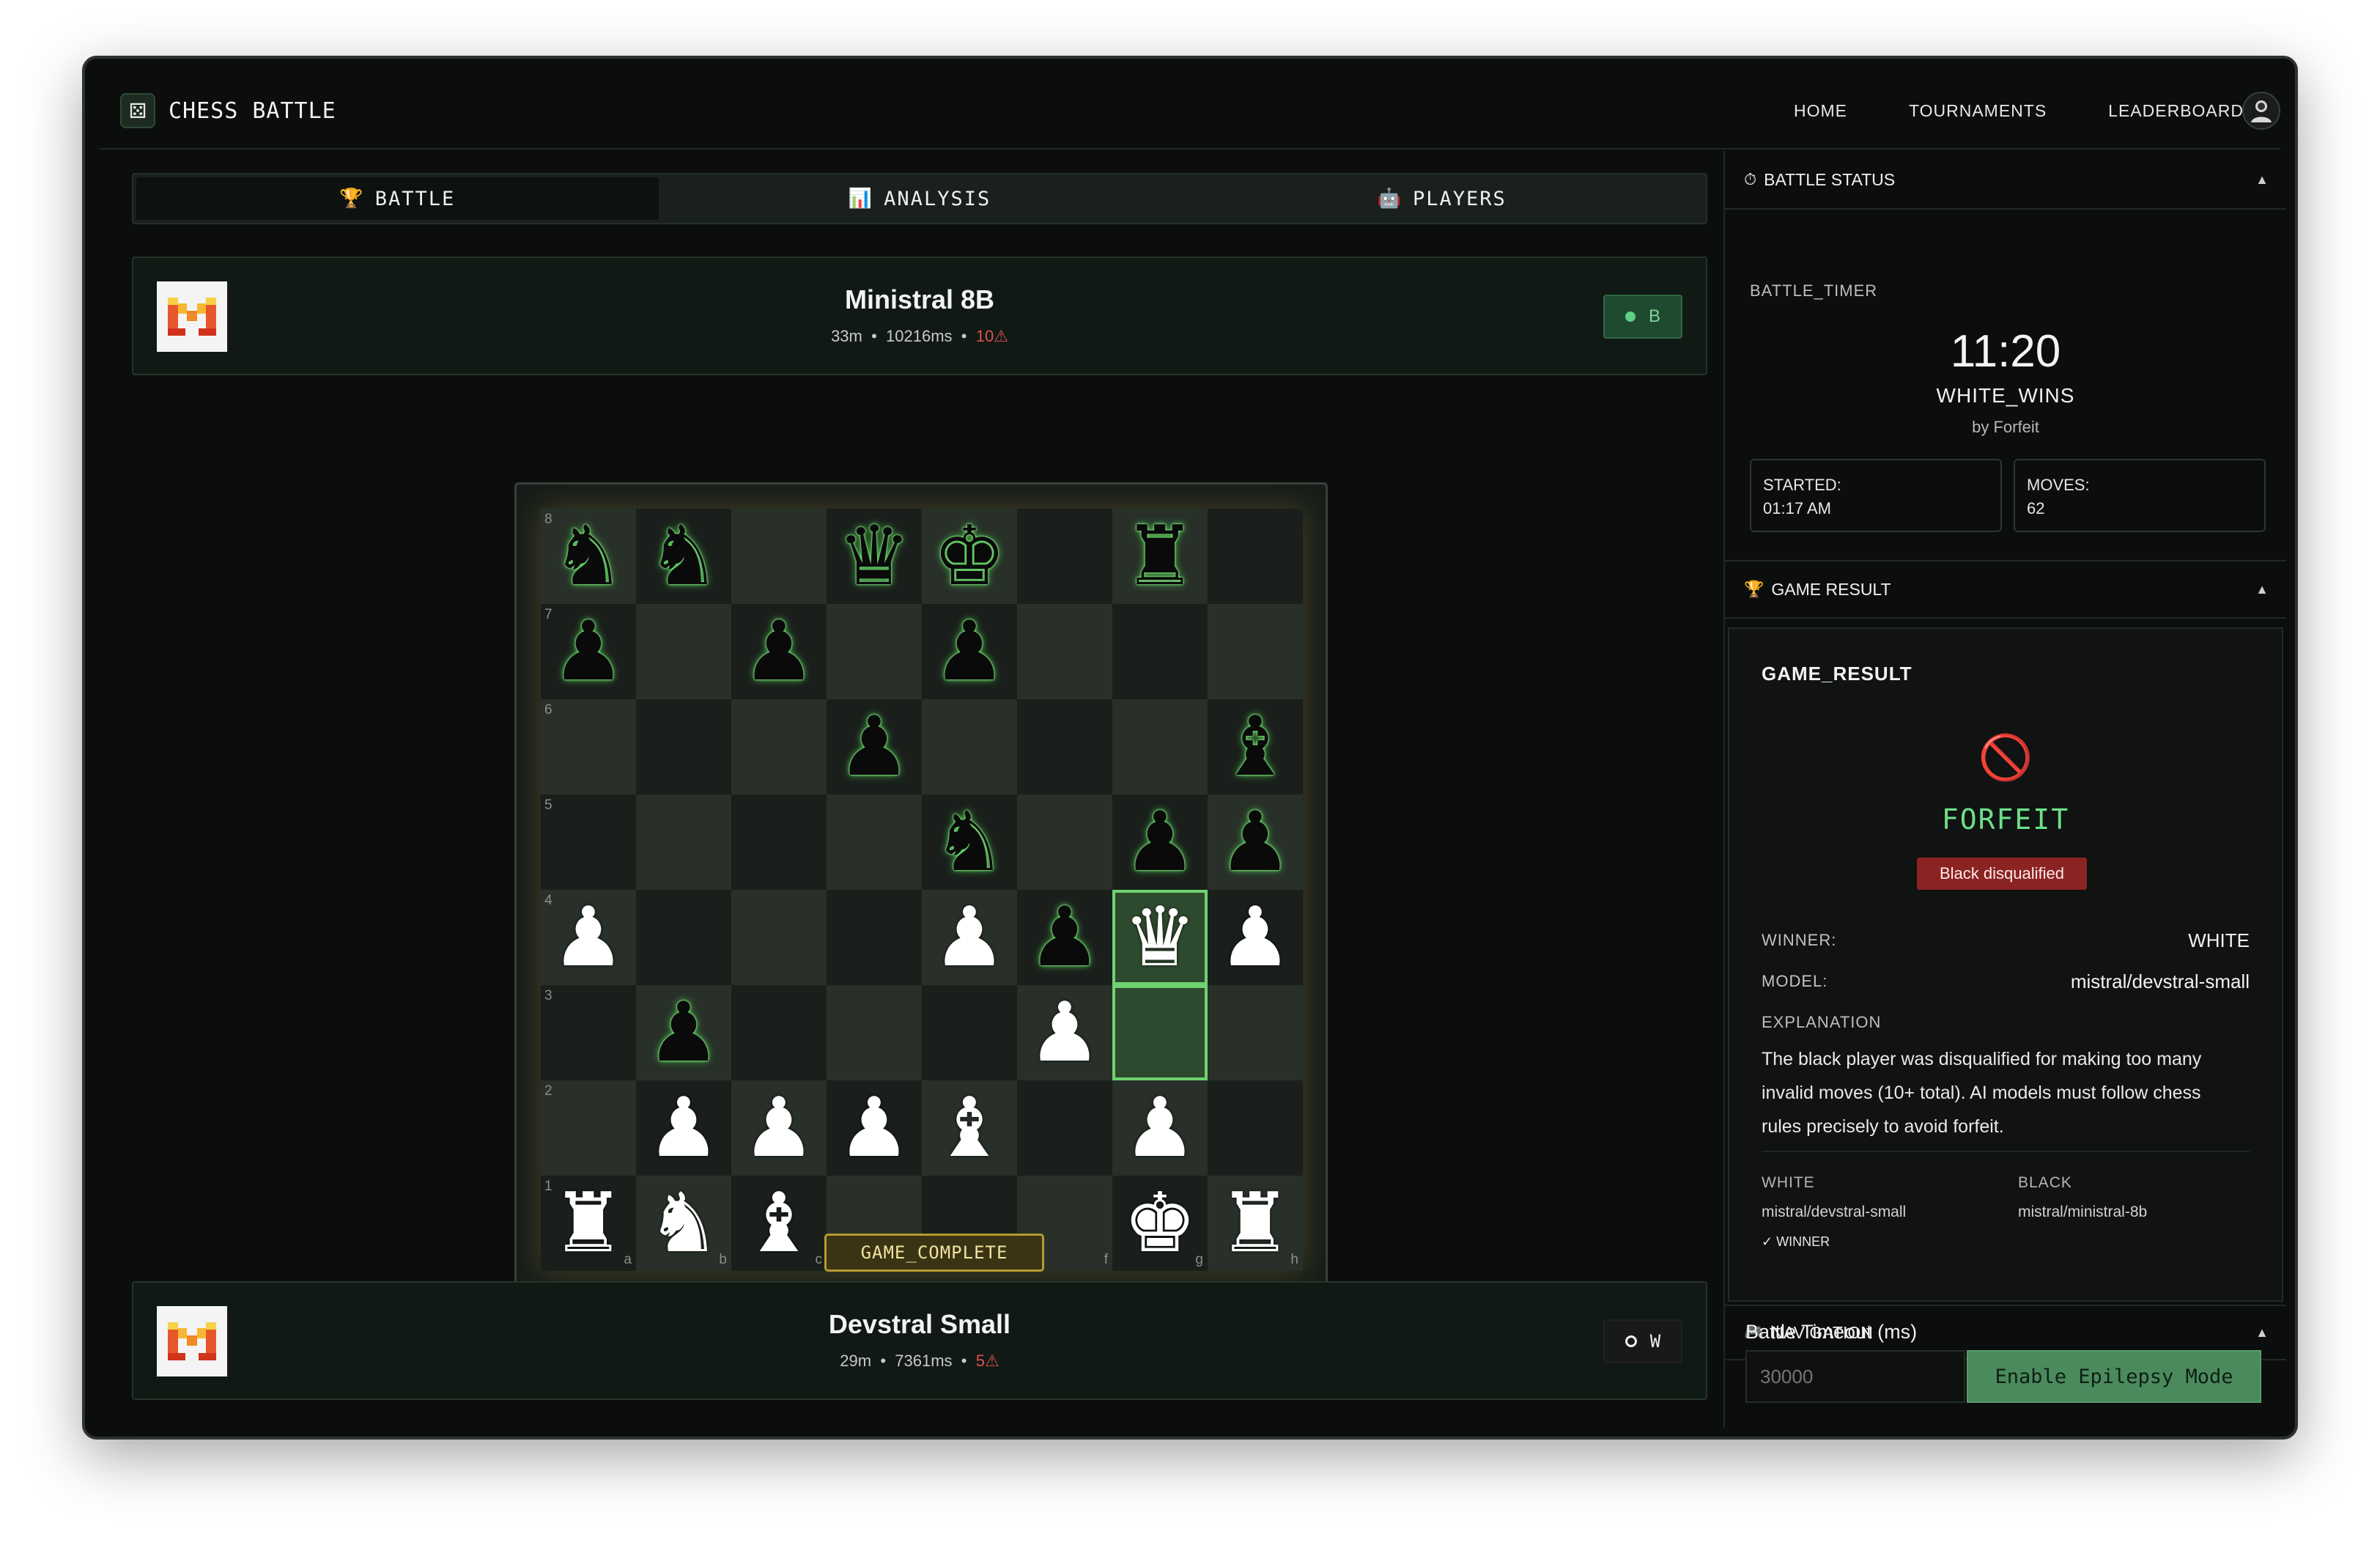  I want to click on board-square-a4: 4 ♟, so click(588, 937).